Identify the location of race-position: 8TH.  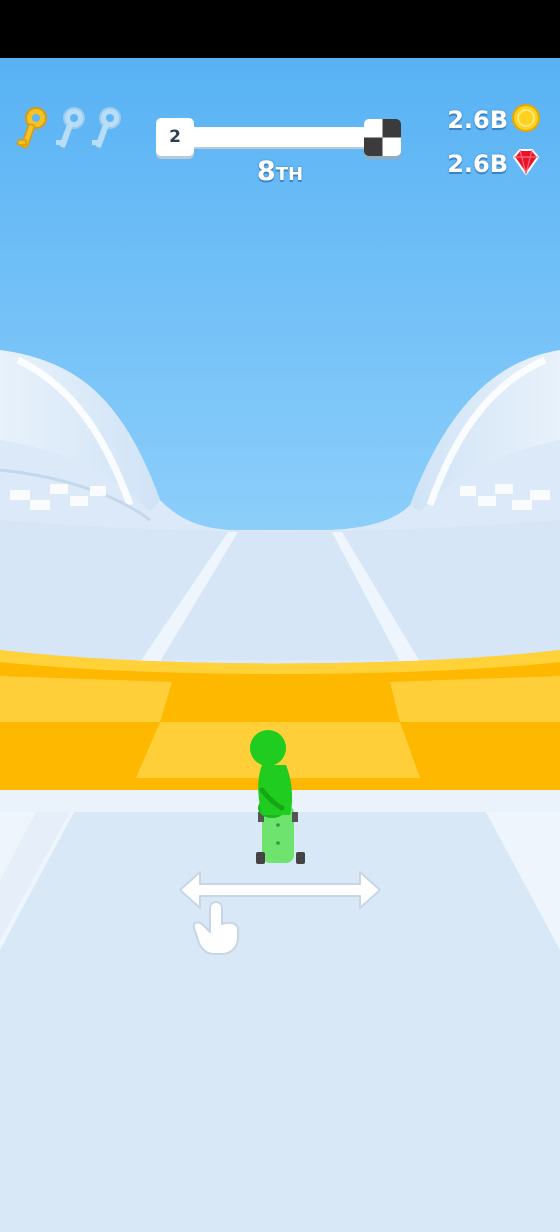
(280, 171).